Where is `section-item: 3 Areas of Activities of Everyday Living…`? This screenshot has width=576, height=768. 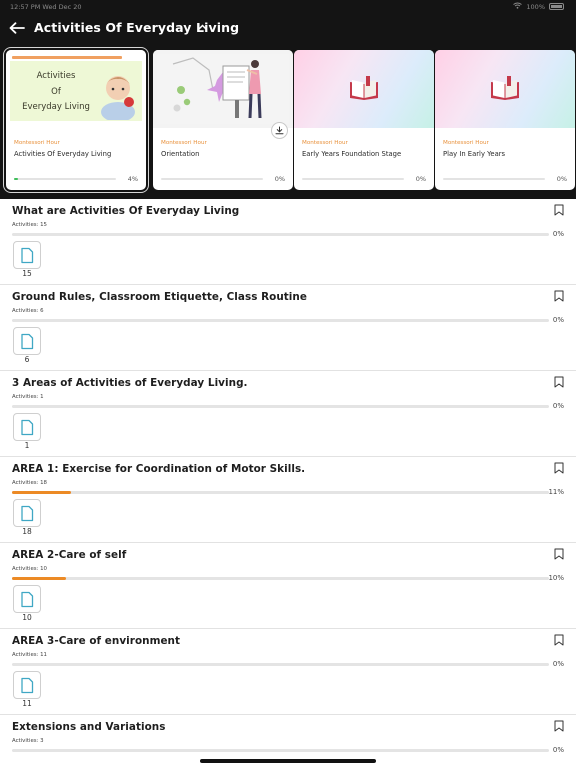
section-item: 3 Areas of Activities of Everyday Living… is located at coordinates (288, 414).